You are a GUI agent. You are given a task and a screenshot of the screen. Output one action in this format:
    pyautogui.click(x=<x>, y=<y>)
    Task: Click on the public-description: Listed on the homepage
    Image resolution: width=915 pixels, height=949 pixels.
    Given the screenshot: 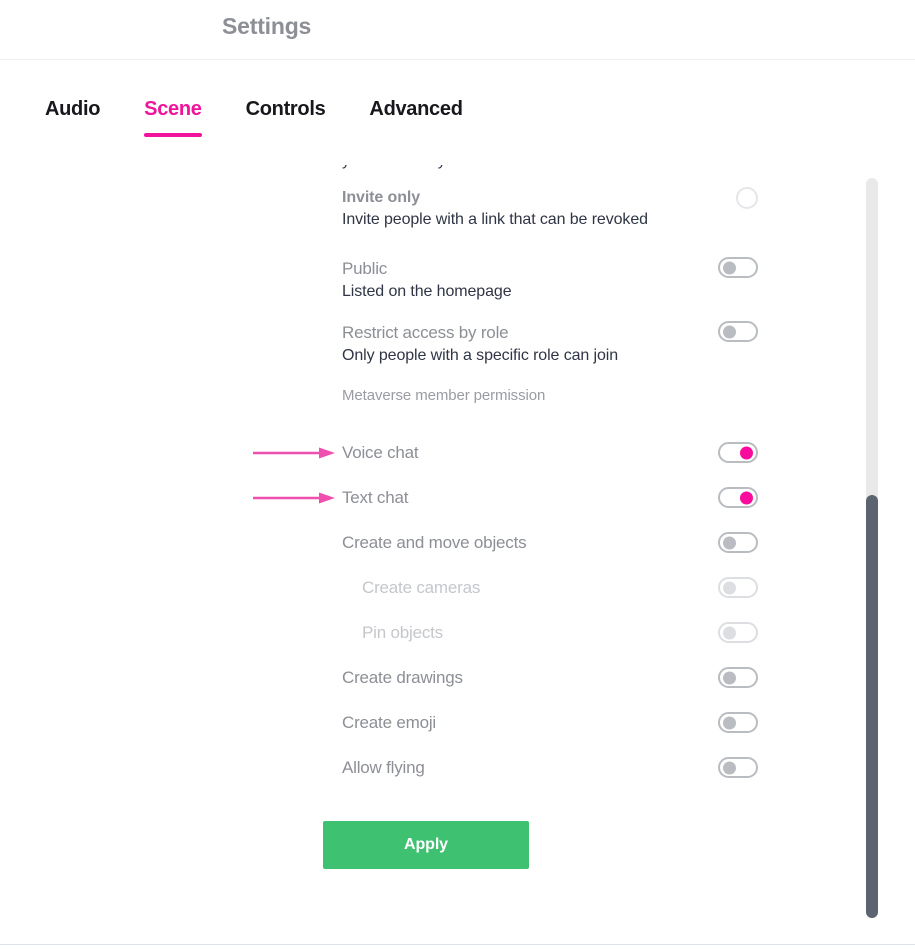 What is the action you would take?
    pyautogui.click(x=427, y=291)
    